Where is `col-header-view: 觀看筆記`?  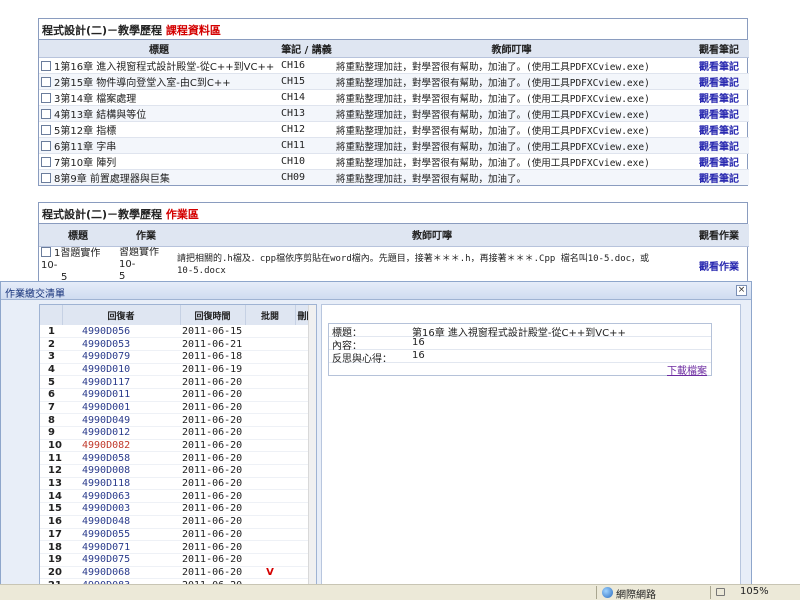 col-header-view: 觀看筆記 is located at coordinates (719, 49).